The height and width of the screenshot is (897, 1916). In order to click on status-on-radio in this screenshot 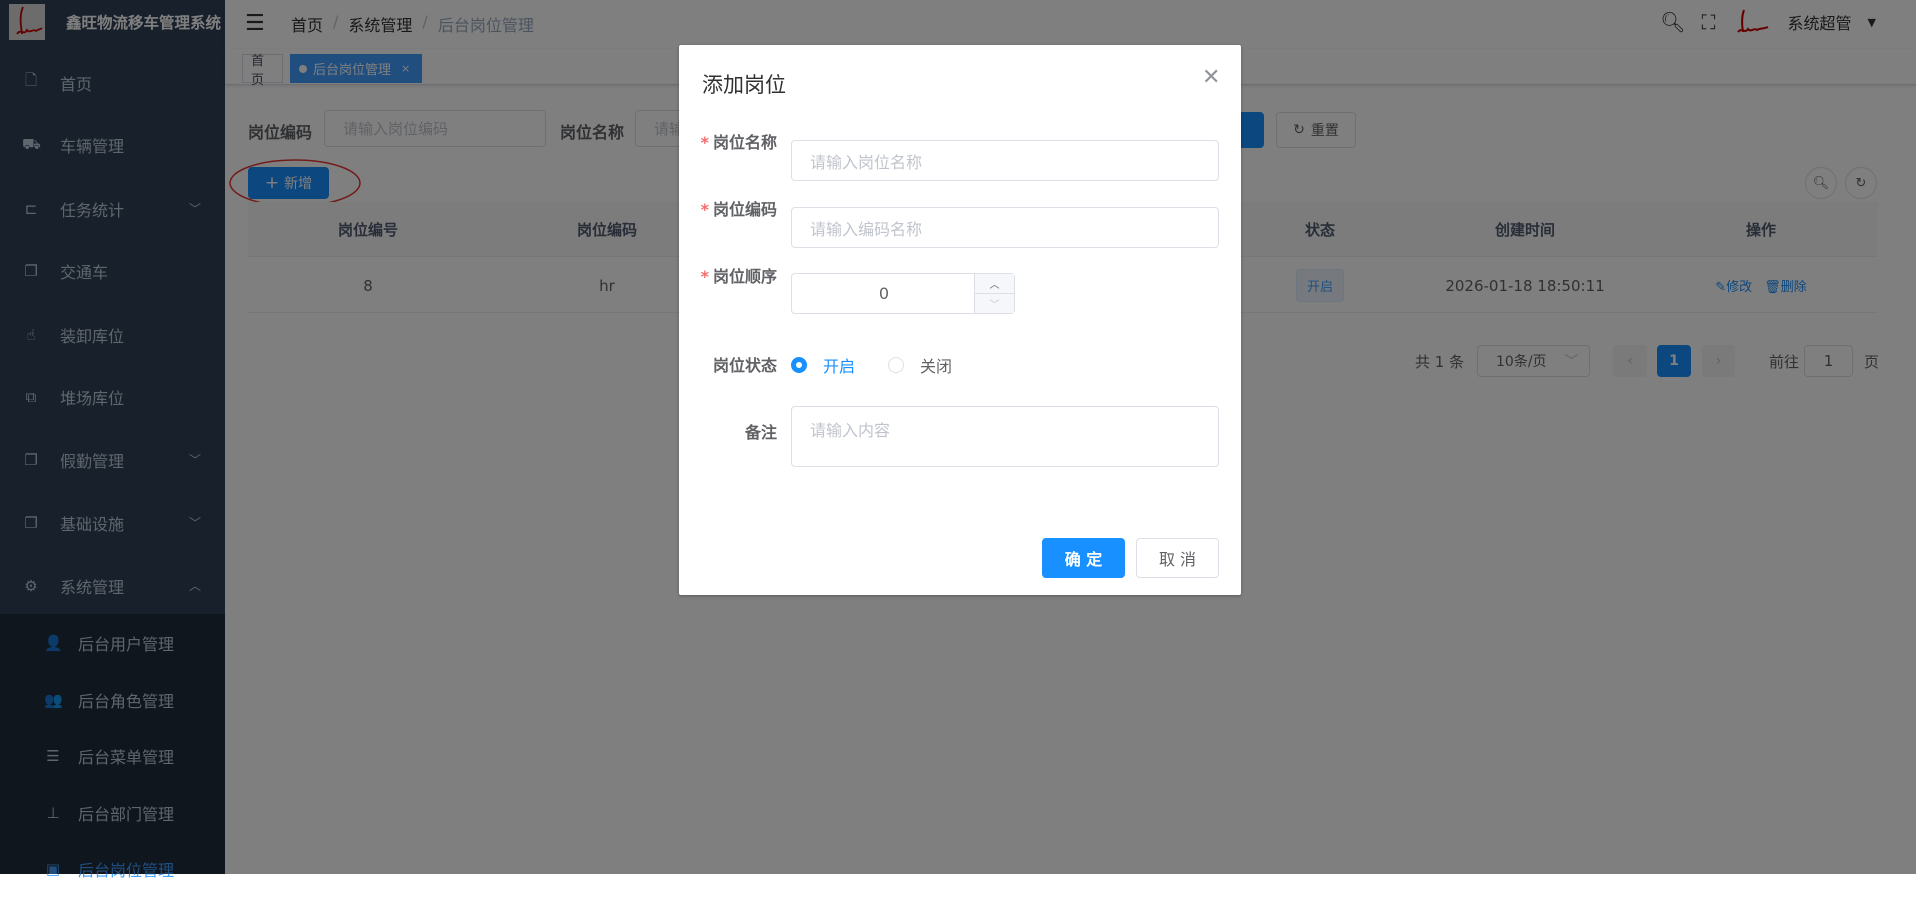, I will do `click(799, 365)`.